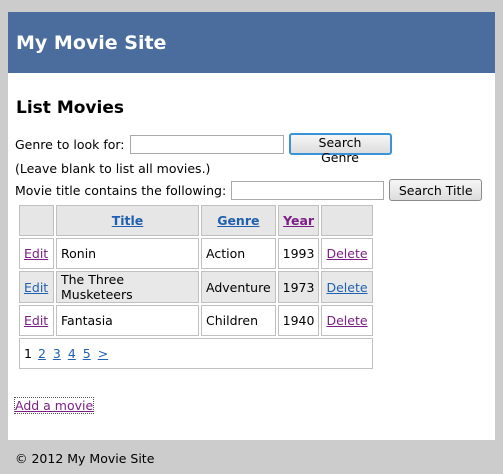 The width and height of the screenshot is (503, 474). I want to click on genre-hint: (Leave blank to list all movies.), so click(113, 168).